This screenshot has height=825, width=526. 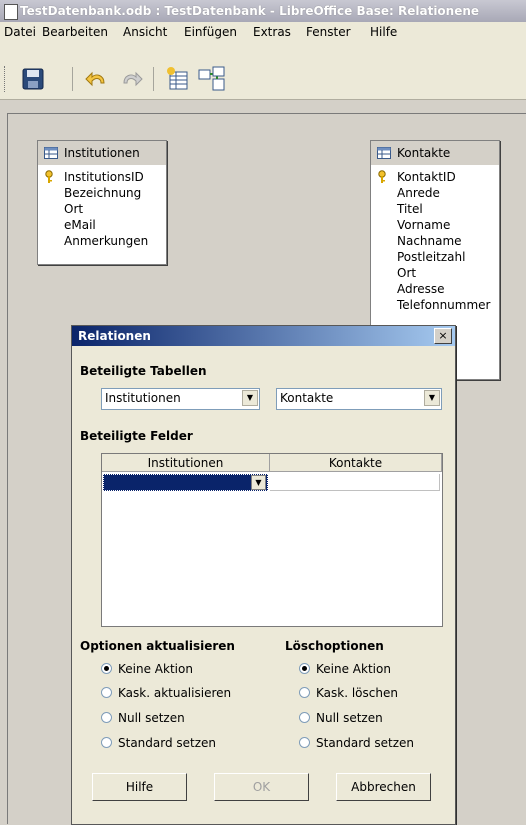 I want to click on menu-bearbeiten: Bearbeiten, so click(x=75, y=32).